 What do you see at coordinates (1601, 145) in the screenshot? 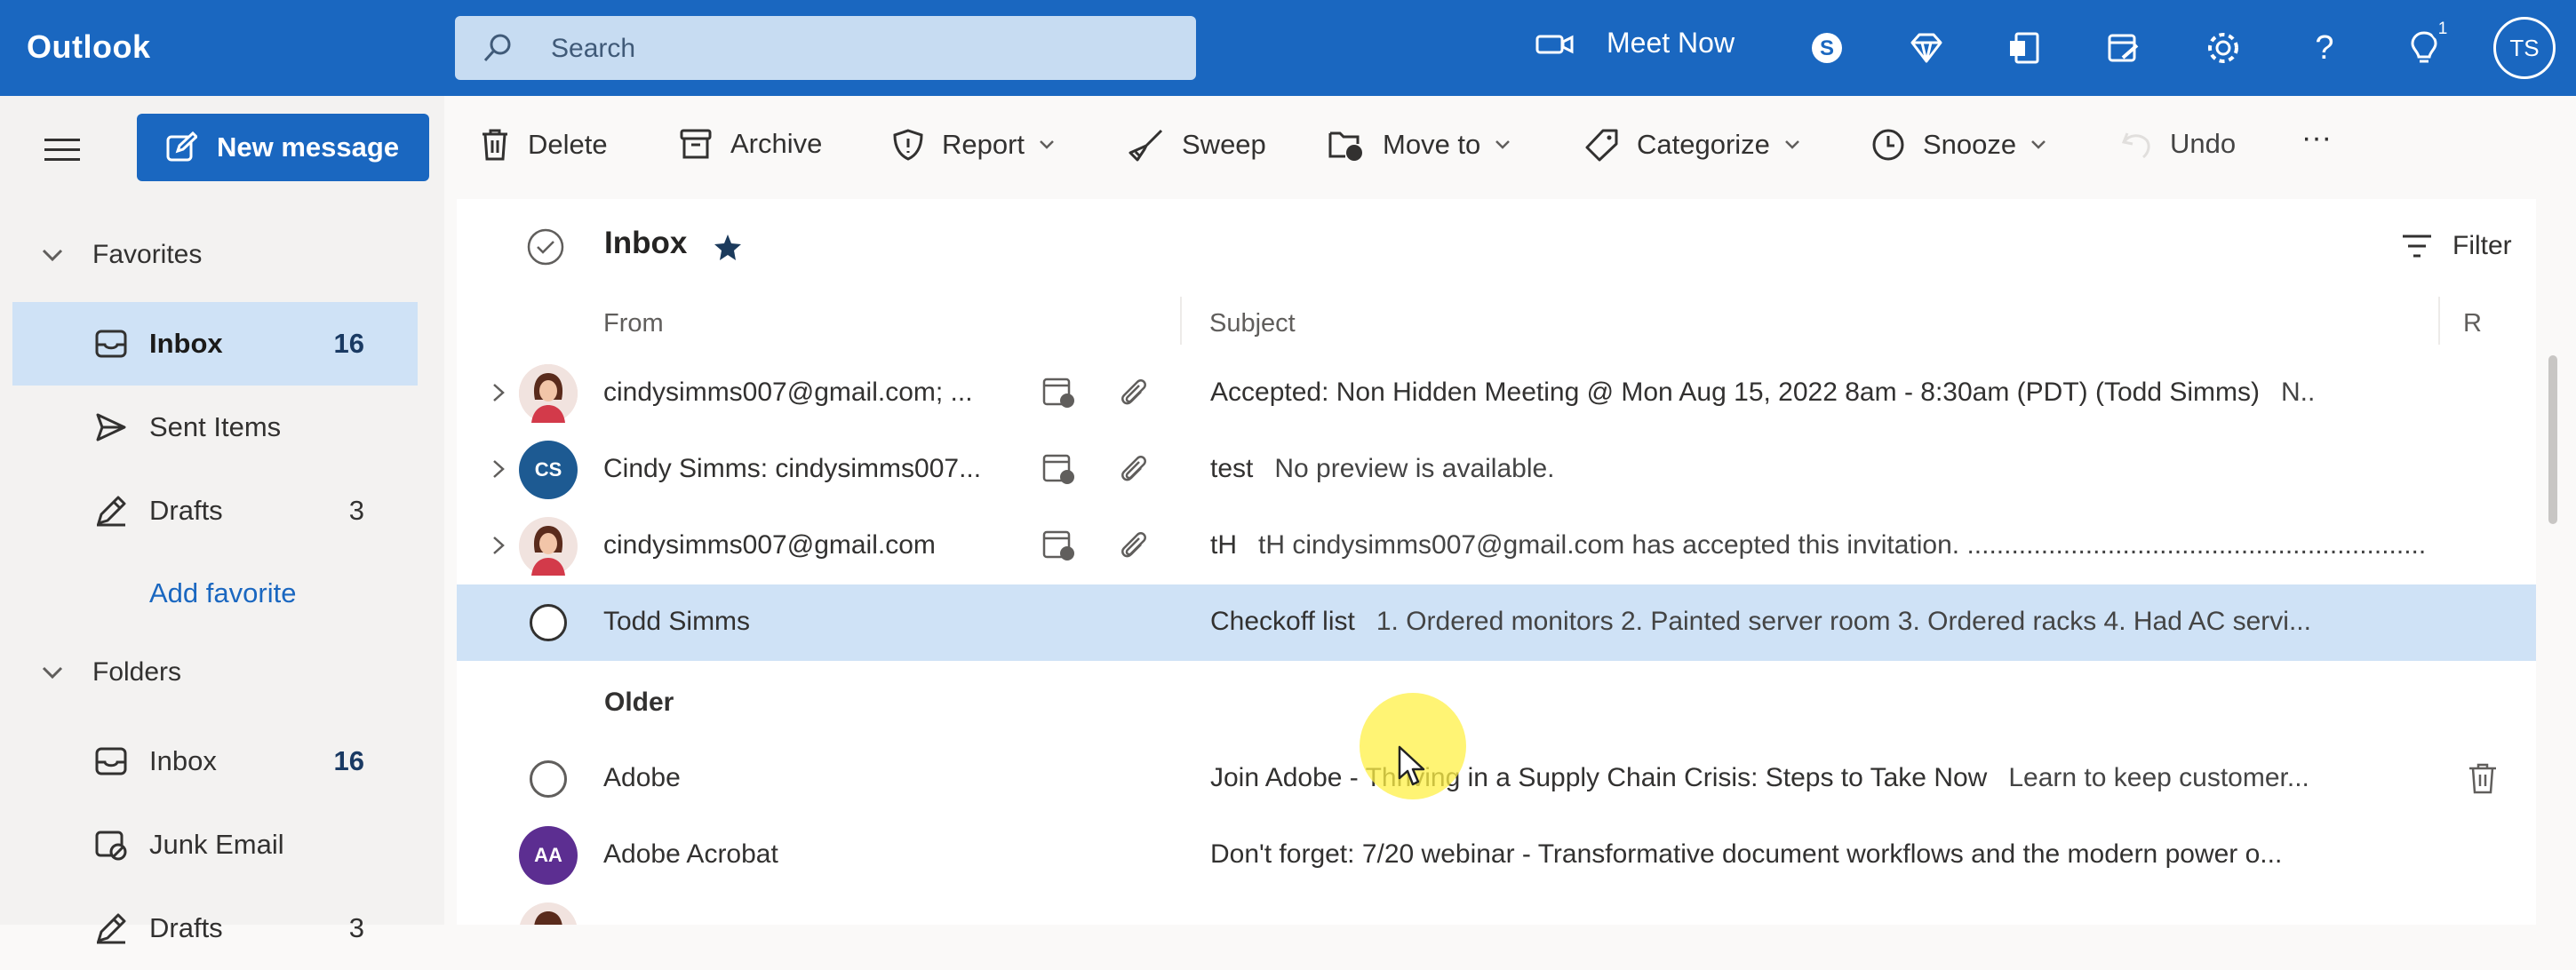
I see `tag-icon` at bounding box center [1601, 145].